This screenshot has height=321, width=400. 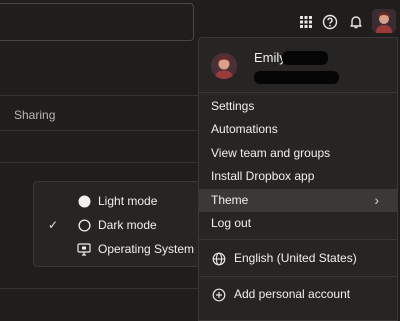 I want to click on chevron-right-icon: ›, so click(x=376, y=200).